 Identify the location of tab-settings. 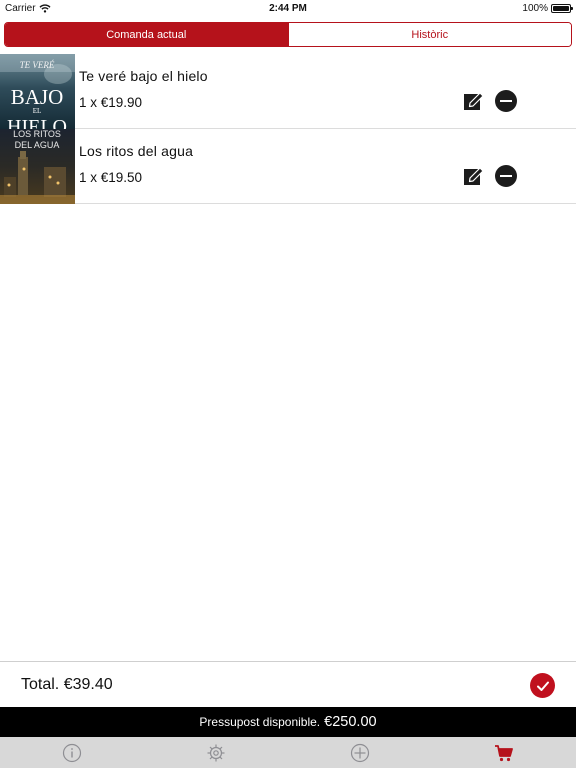
(216, 752).